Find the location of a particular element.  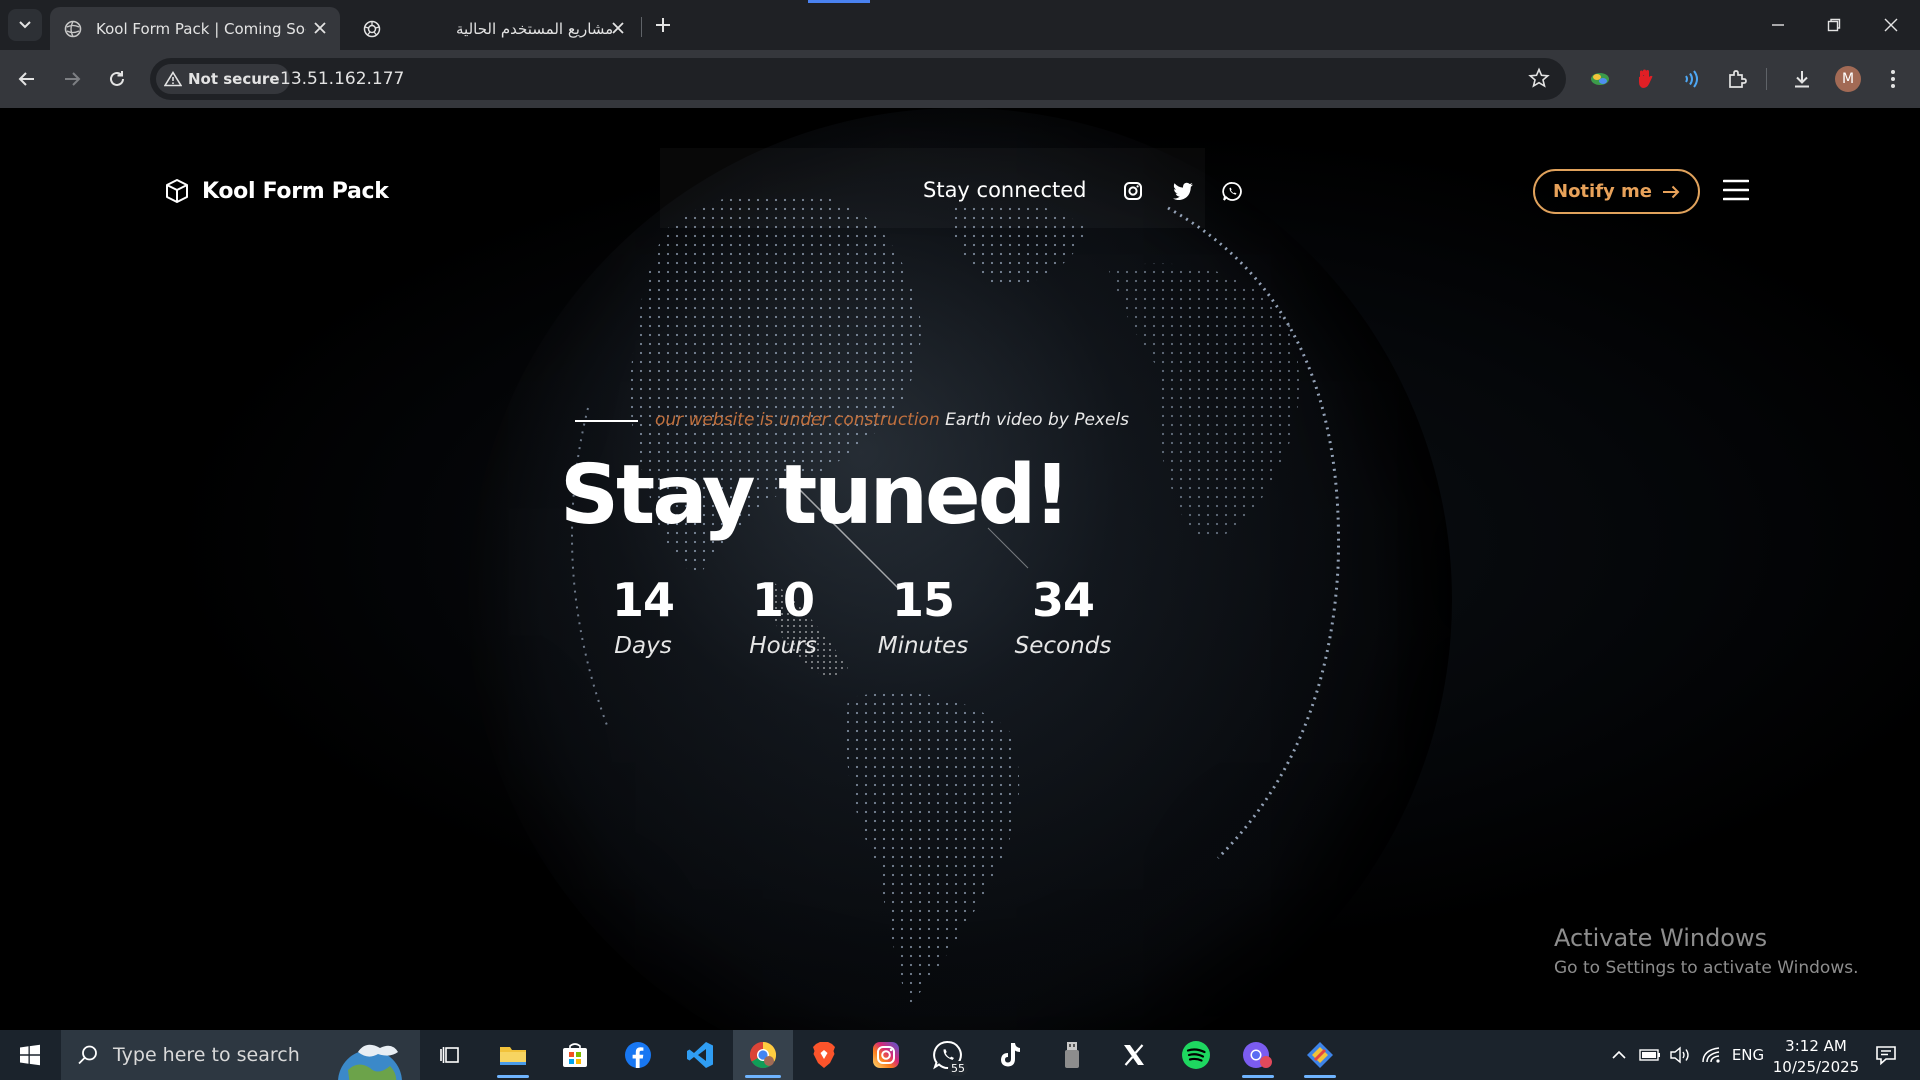

minimize-icon is located at coordinates (1778, 25).